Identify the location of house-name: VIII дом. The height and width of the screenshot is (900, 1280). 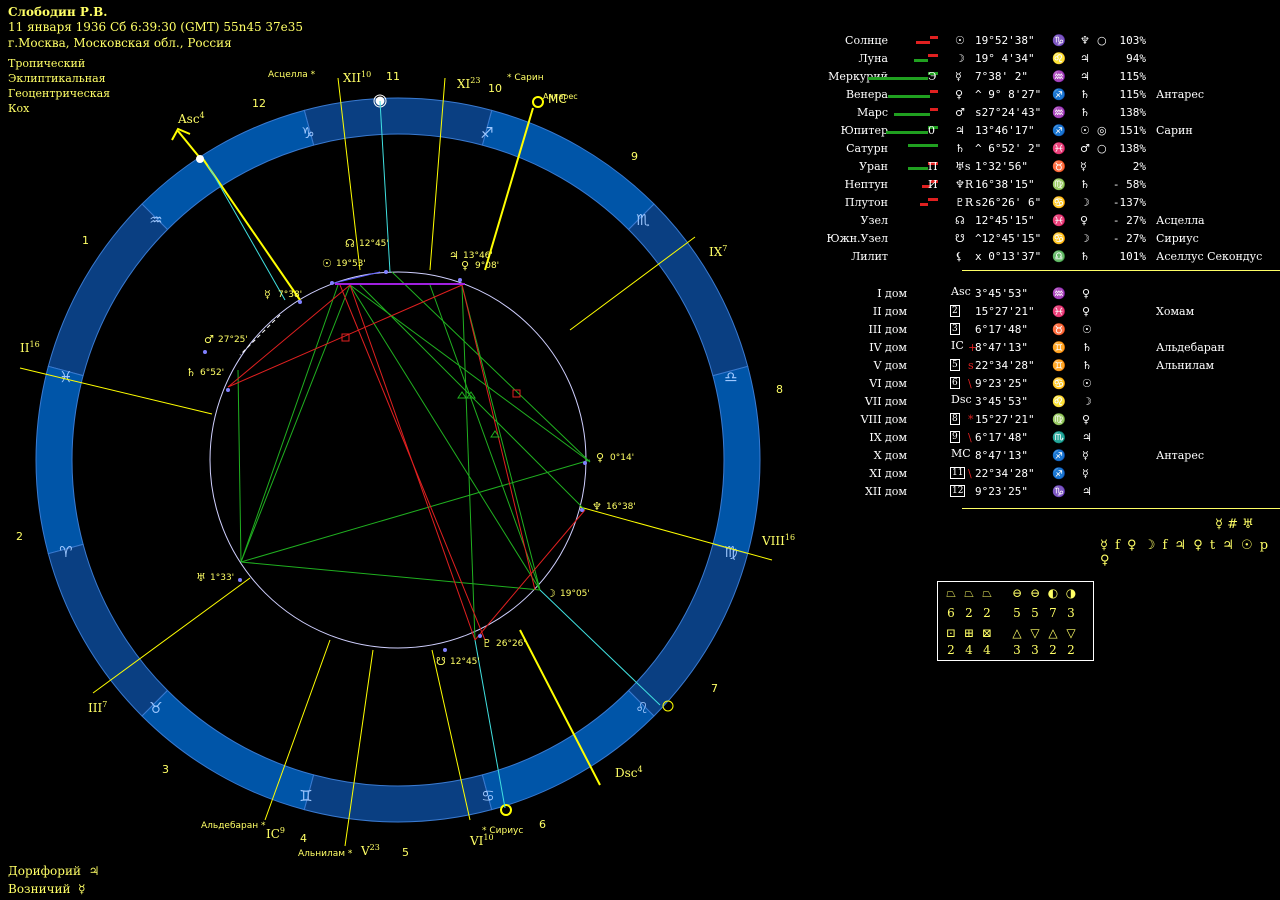
(883, 419).